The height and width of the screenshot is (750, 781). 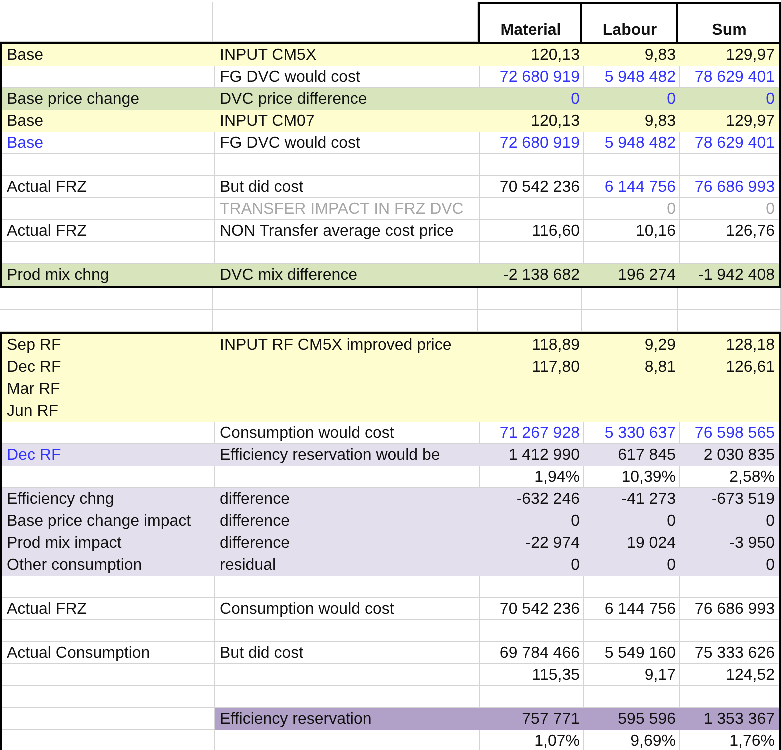 I want to click on table-cell: NON Transfer average cost price, so click(x=347, y=231).